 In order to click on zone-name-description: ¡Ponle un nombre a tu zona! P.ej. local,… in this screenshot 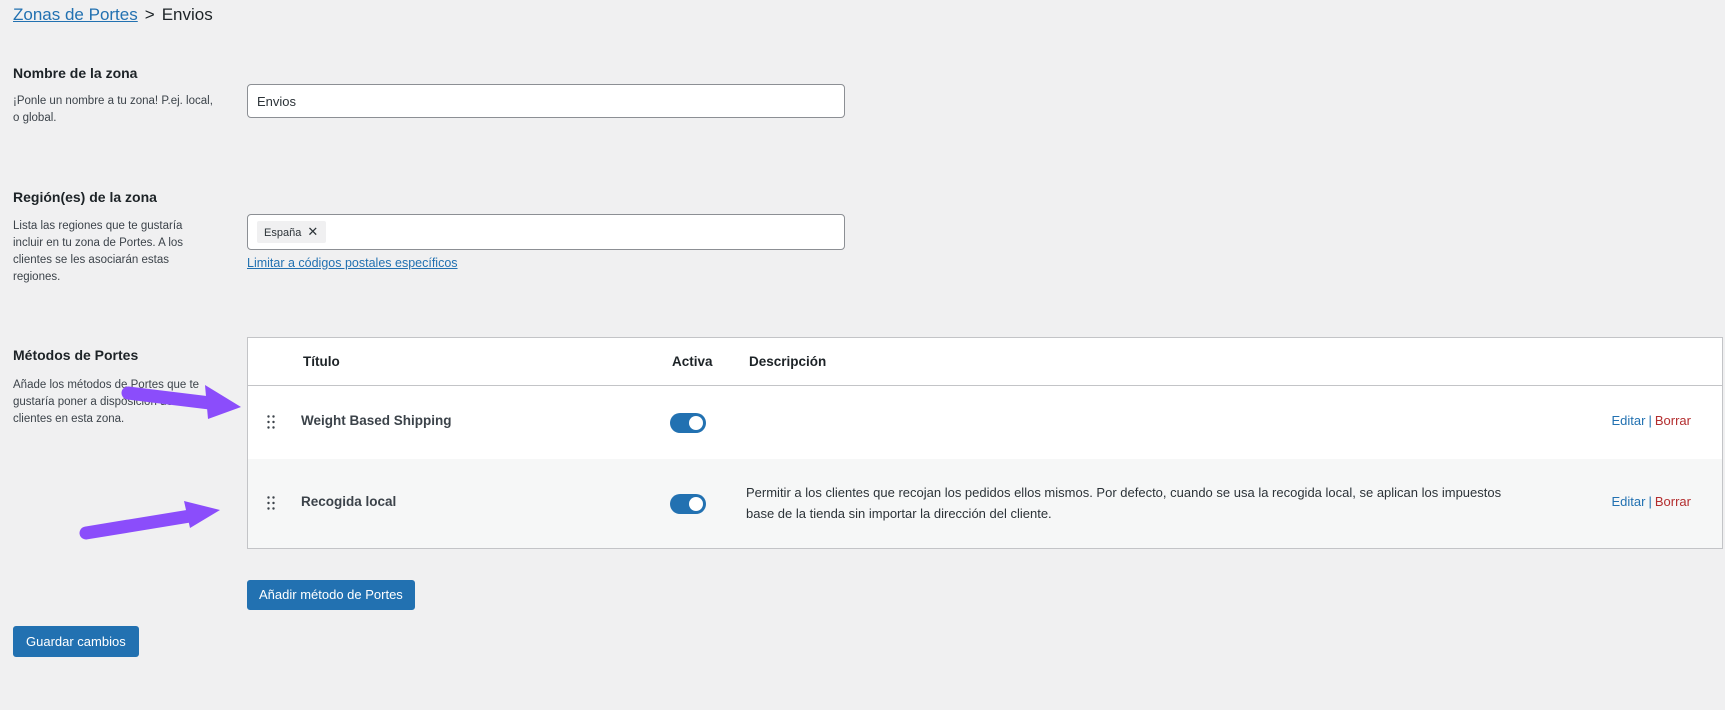, I will do `click(113, 109)`.